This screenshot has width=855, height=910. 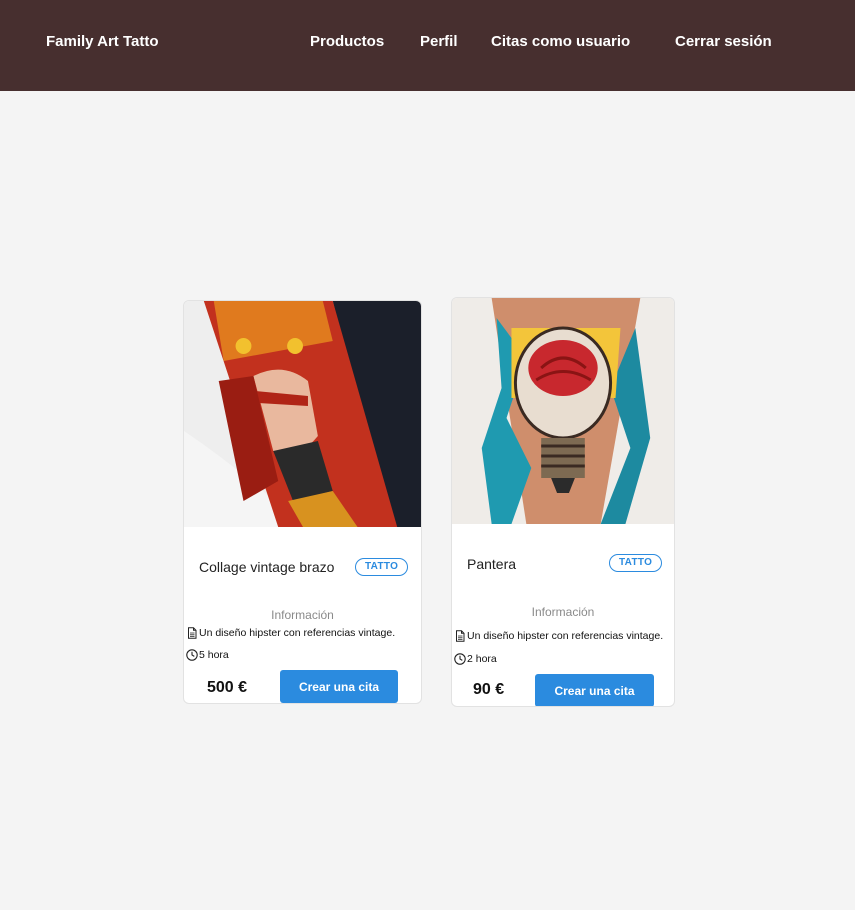 I want to click on brand-link: Family Art Tatto, so click(x=102, y=41).